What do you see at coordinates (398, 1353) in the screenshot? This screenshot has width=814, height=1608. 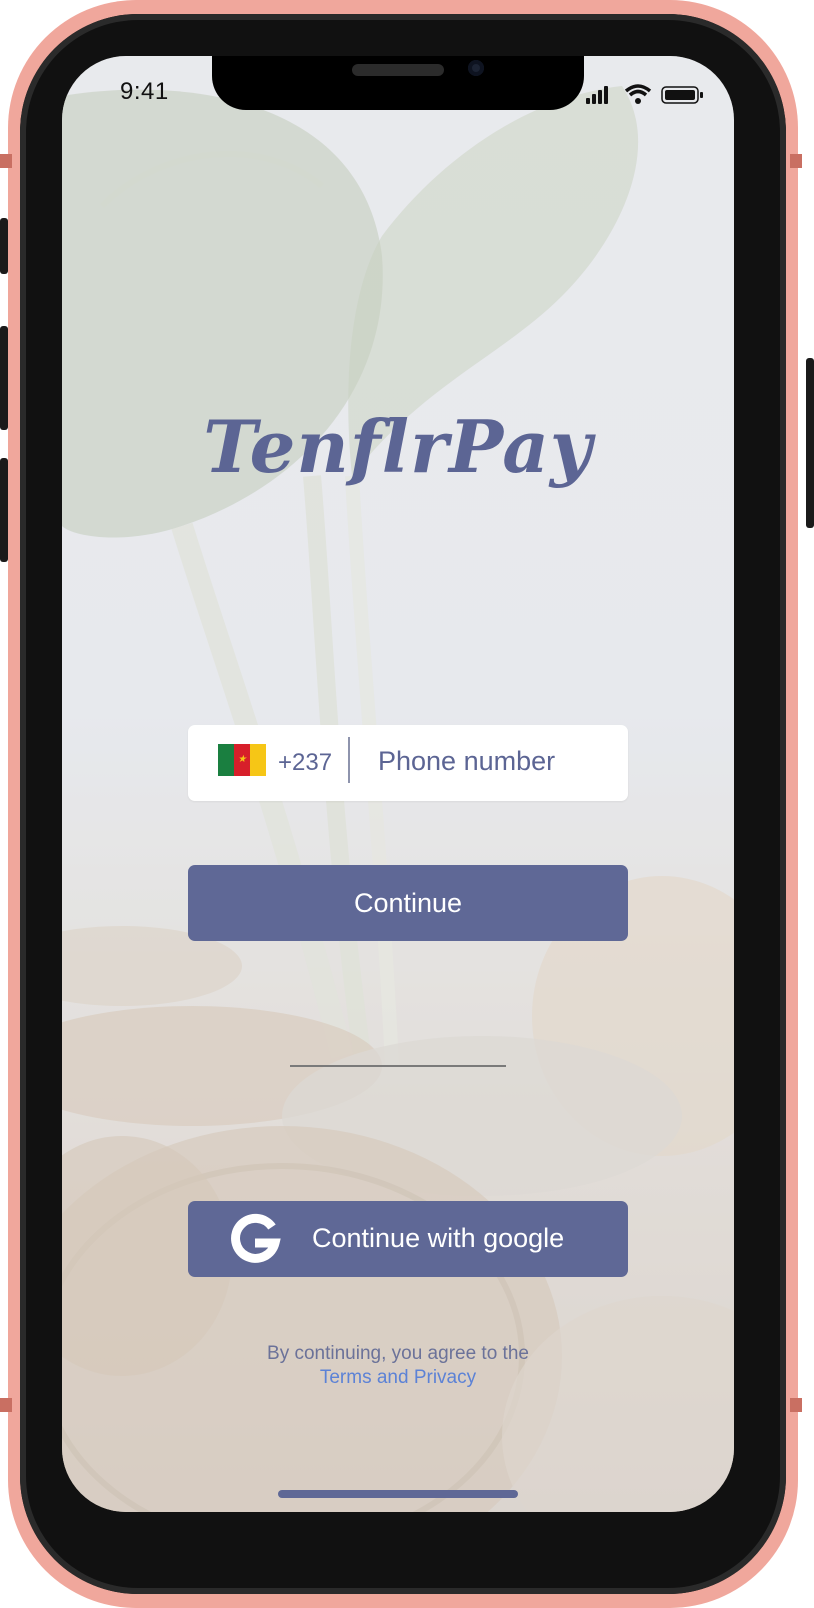 I see `legal-text: By continuing, you agree to the` at bounding box center [398, 1353].